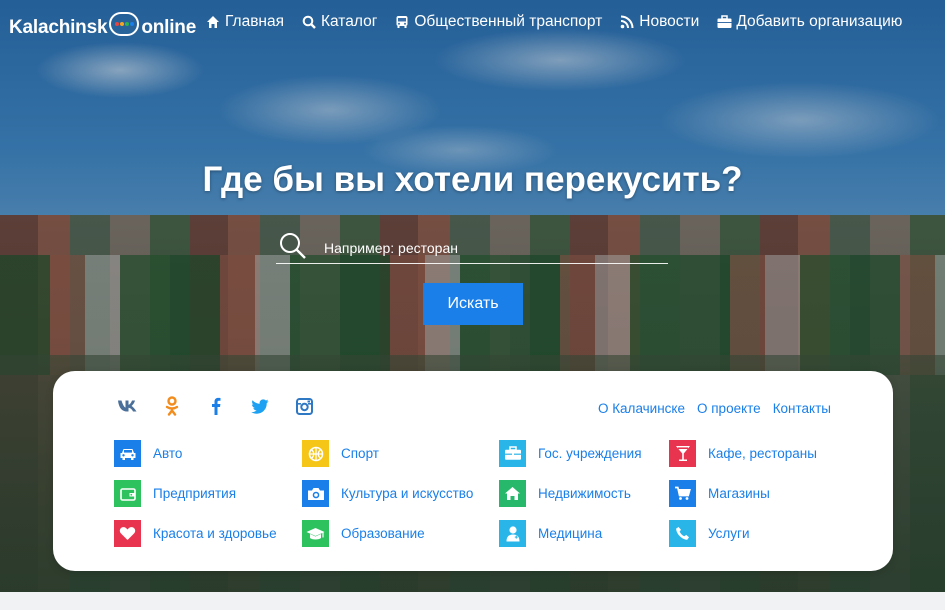 The width and height of the screenshot is (945, 610). I want to click on category-culture-label: Культура и искусство, so click(407, 493).